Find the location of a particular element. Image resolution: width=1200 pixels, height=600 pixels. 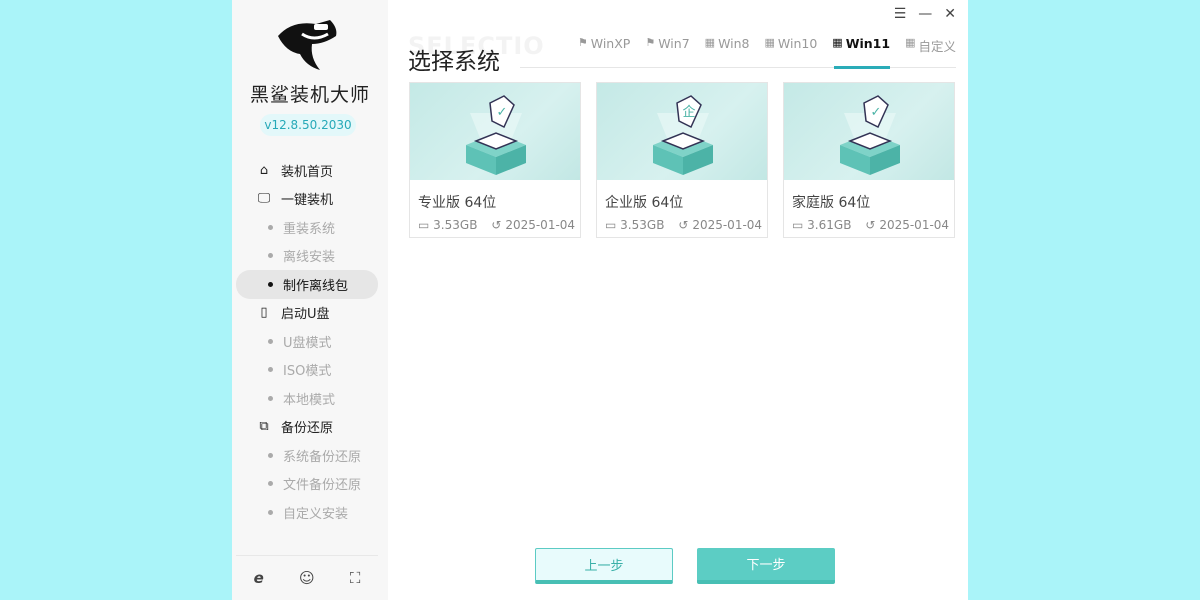

page-title: 选择系统 is located at coordinates (454, 62).